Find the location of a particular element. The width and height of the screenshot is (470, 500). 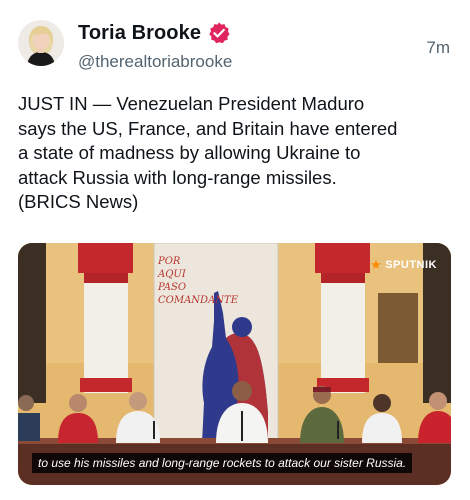

avatar-image is located at coordinates (41, 43).